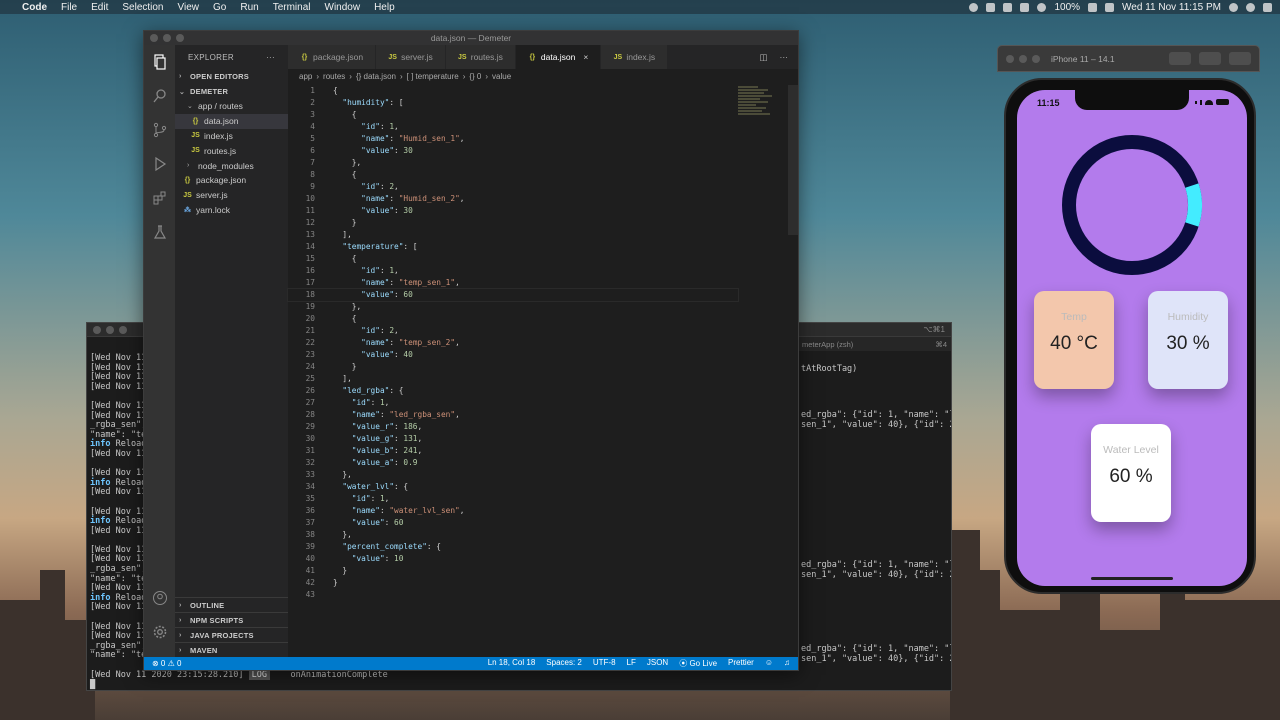 The image size is (1280, 720). I want to click on code-line: 31 "value_b": 241,, so click(513, 451).